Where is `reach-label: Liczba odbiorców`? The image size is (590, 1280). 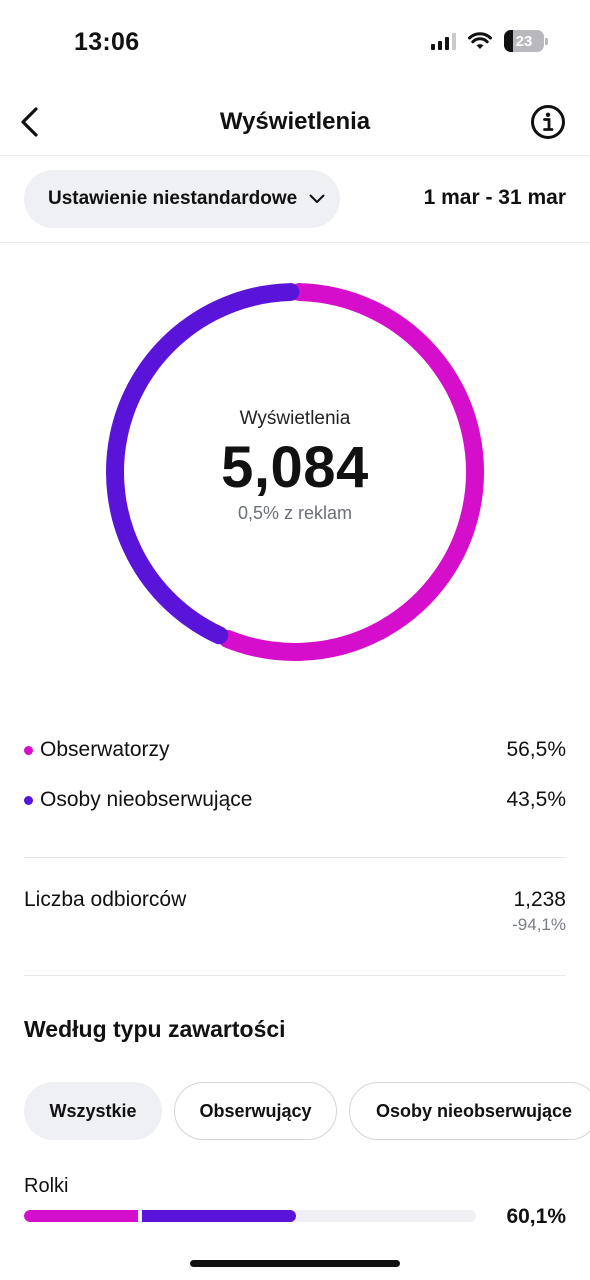
reach-label: Liczba odbiorców is located at coordinates (105, 899).